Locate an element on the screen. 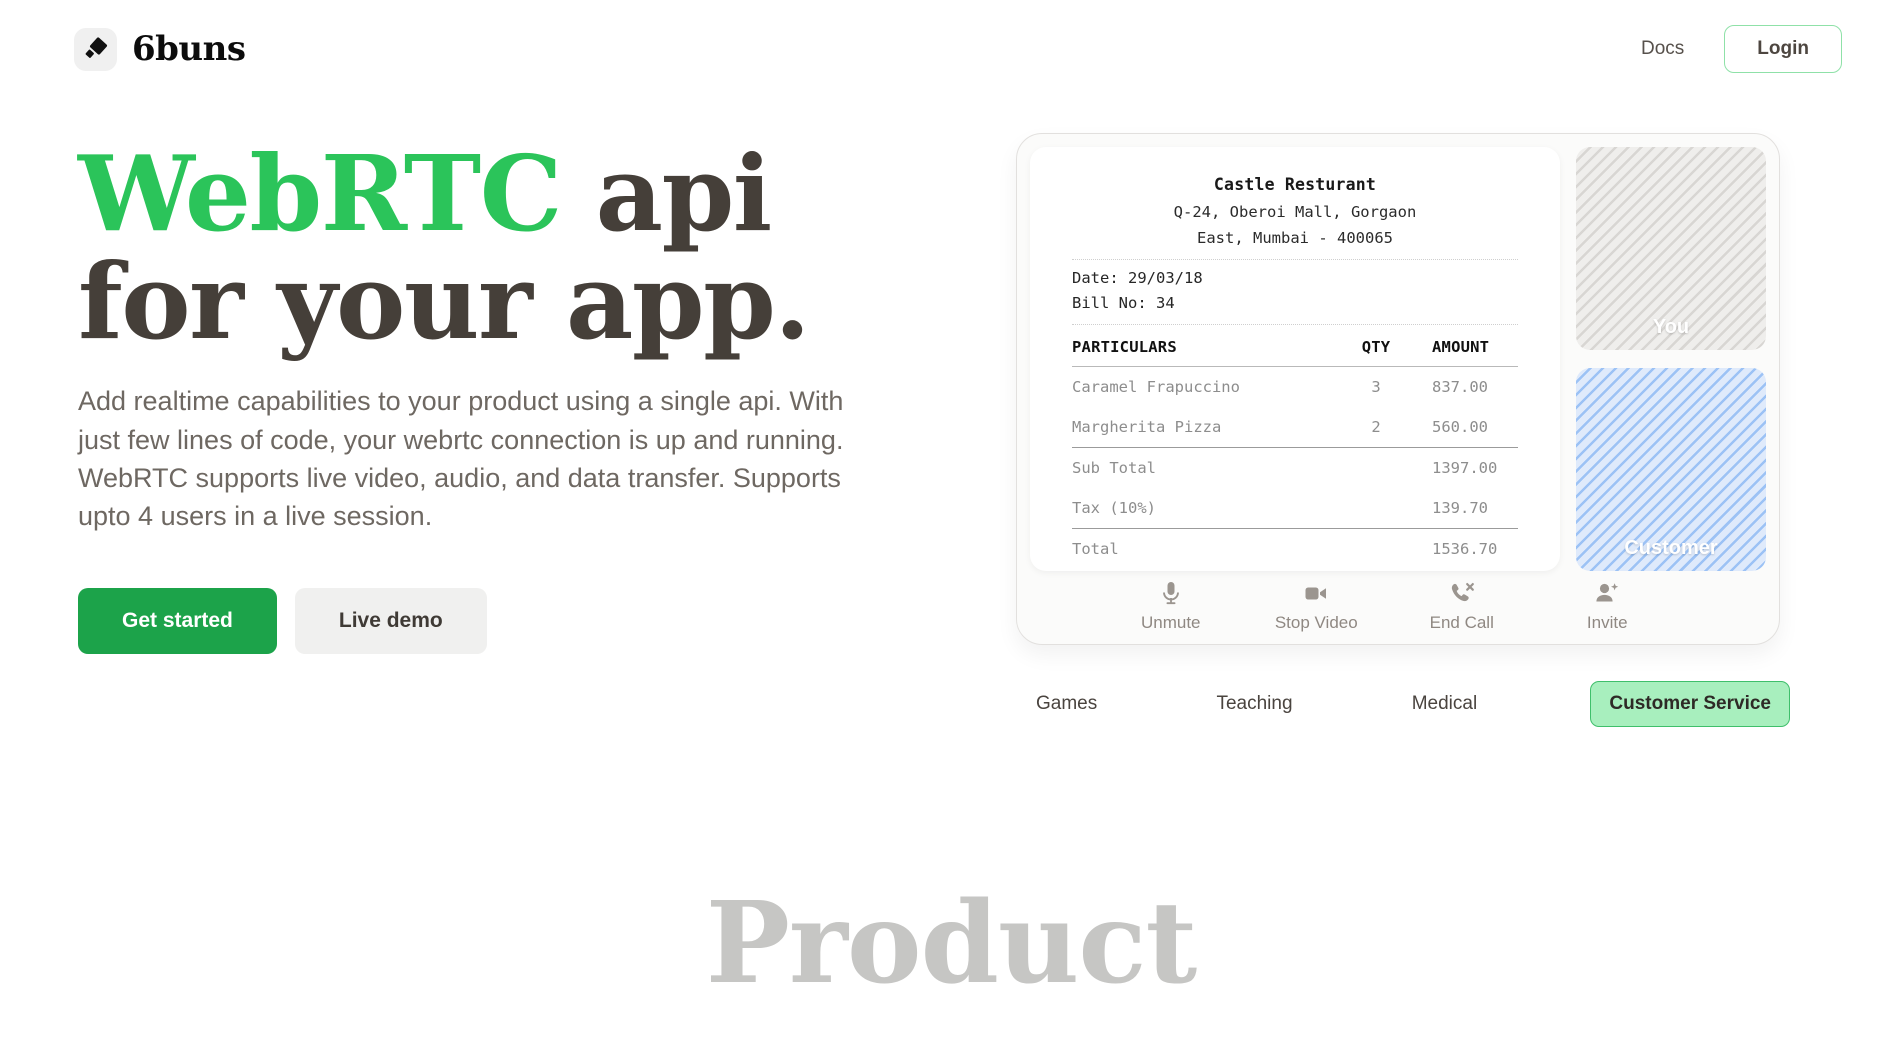  microphone-icon is located at coordinates (1171, 593).